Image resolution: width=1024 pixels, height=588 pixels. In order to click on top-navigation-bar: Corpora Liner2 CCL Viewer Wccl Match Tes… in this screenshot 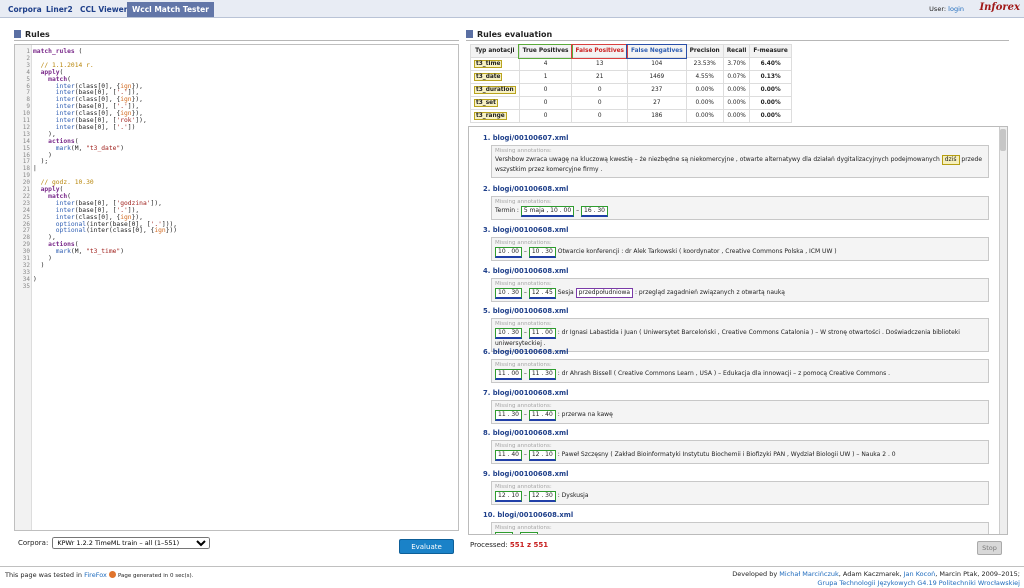, I will do `click(512, 9)`.